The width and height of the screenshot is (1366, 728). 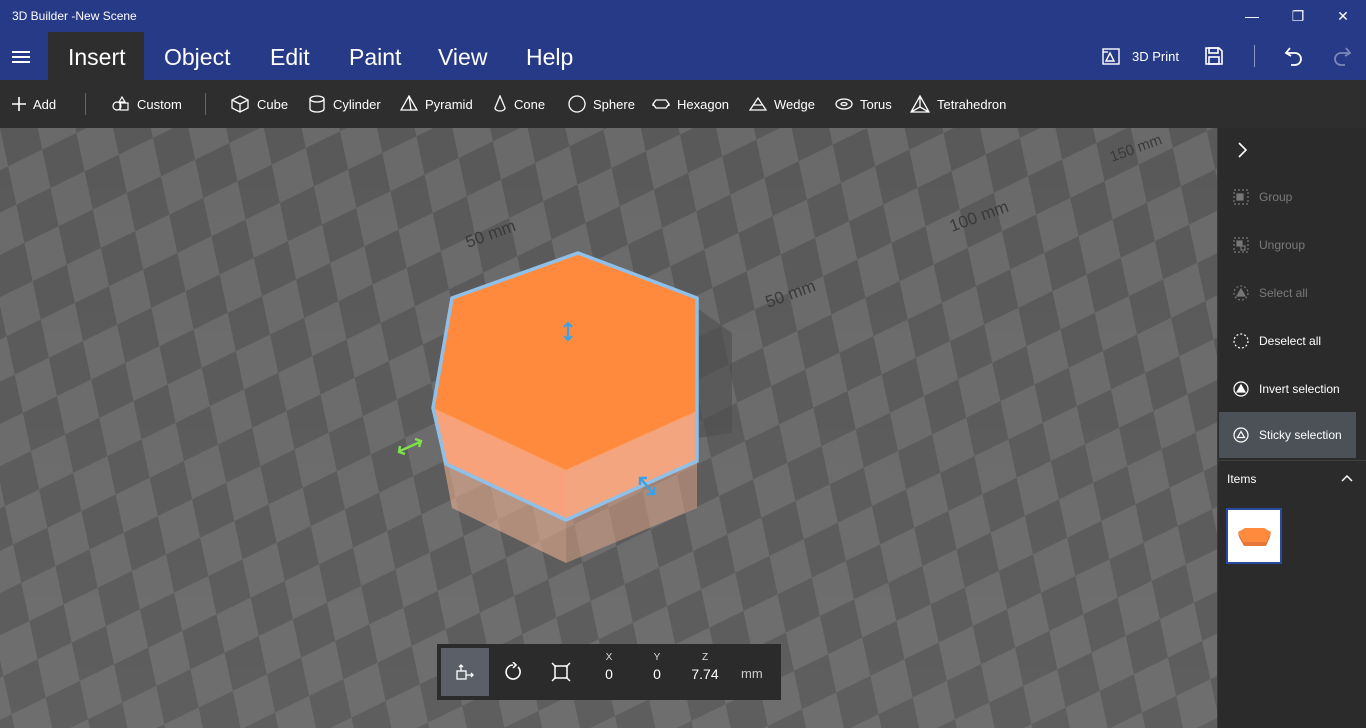 What do you see at coordinates (1241, 197) in the screenshot?
I see `group-icon` at bounding box center [1241, 197].